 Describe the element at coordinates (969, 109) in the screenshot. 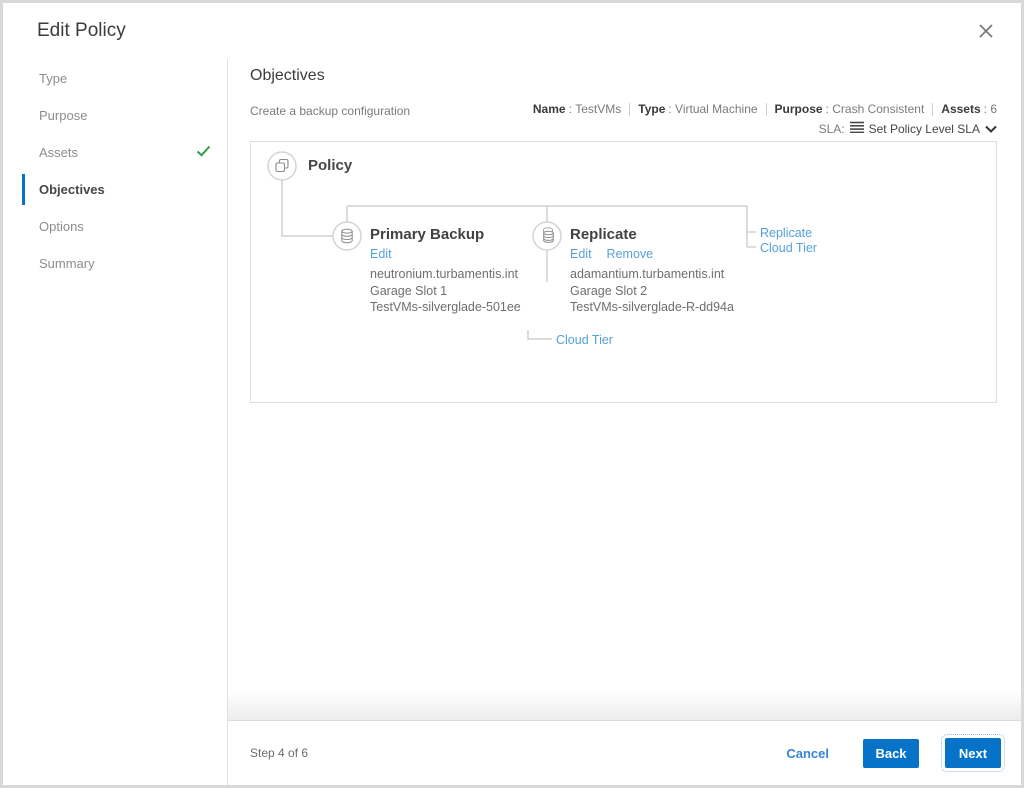

I see `attr-assets: Assets: 6` at that location.